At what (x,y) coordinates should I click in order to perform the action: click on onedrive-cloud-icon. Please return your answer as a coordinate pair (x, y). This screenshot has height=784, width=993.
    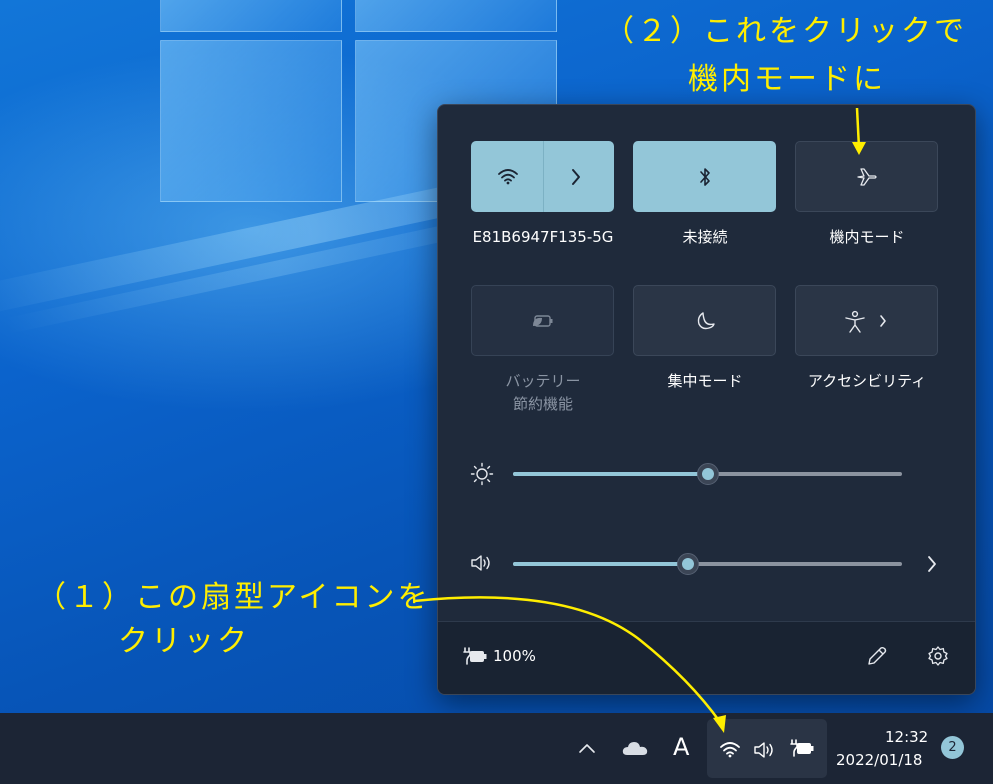
    Looking at the image, I should click on (635, 748).